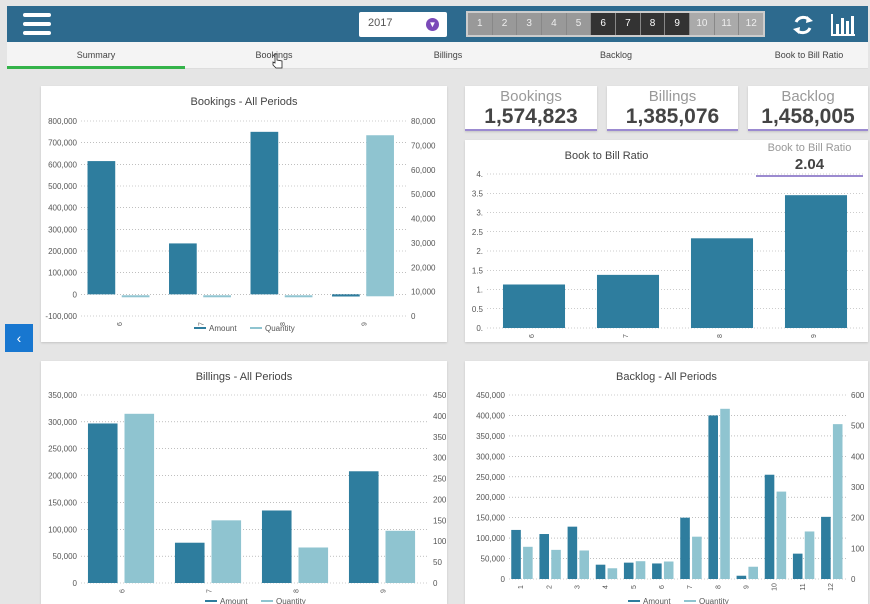 This screenshot has width=870, height=604. What do you see at coordinates (554, 24) in the screenshot?
I see `period-4: 4` at bounding box center [554, 24].